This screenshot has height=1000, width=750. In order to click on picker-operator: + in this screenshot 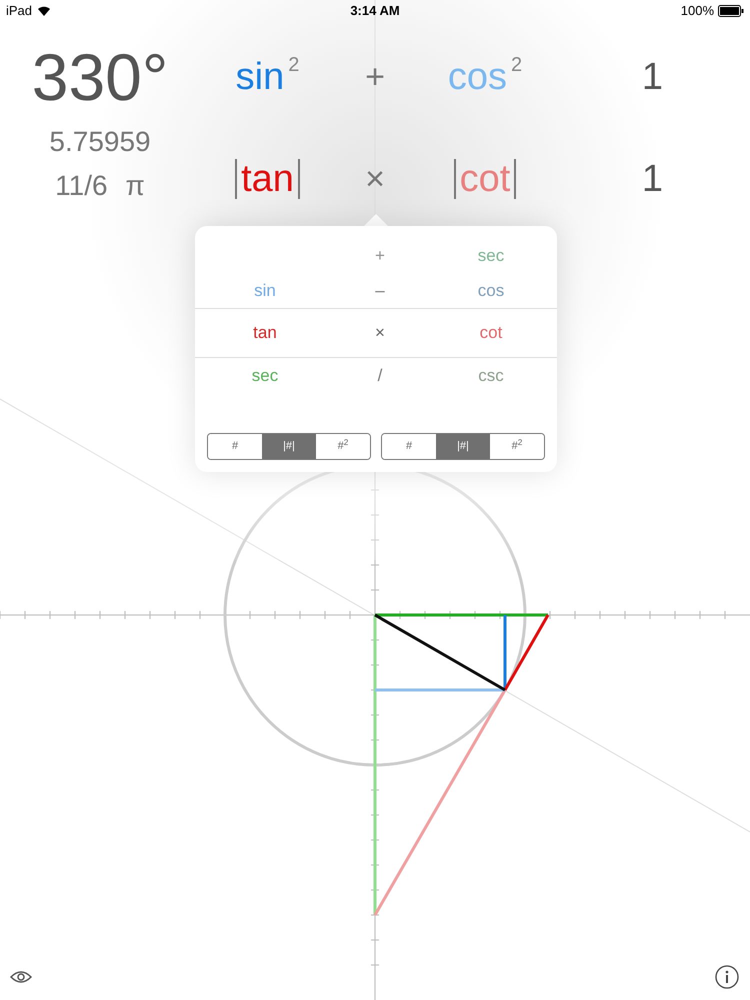, I will do `click(380, 255)`.